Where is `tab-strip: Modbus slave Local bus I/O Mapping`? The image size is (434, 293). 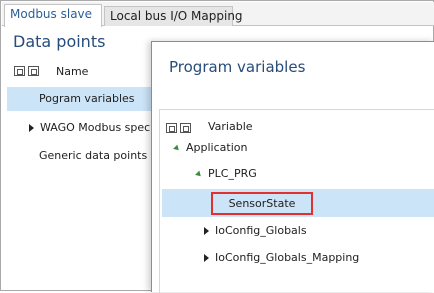
tab-strip: Modbus slave Local bus I/O Mapping is located at coordinates (218, 14).